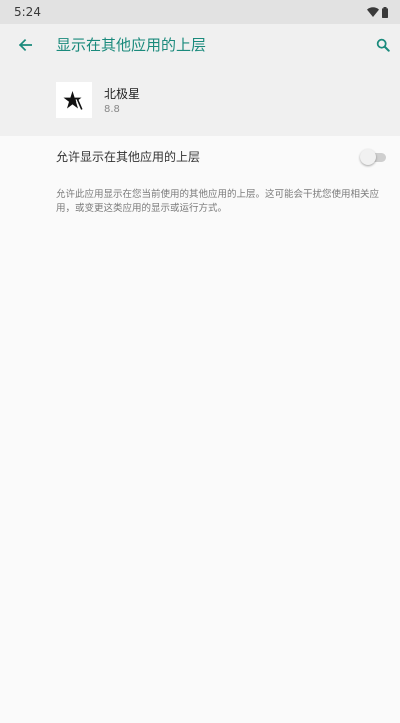  I want to click on search-button, so click(383, 45).